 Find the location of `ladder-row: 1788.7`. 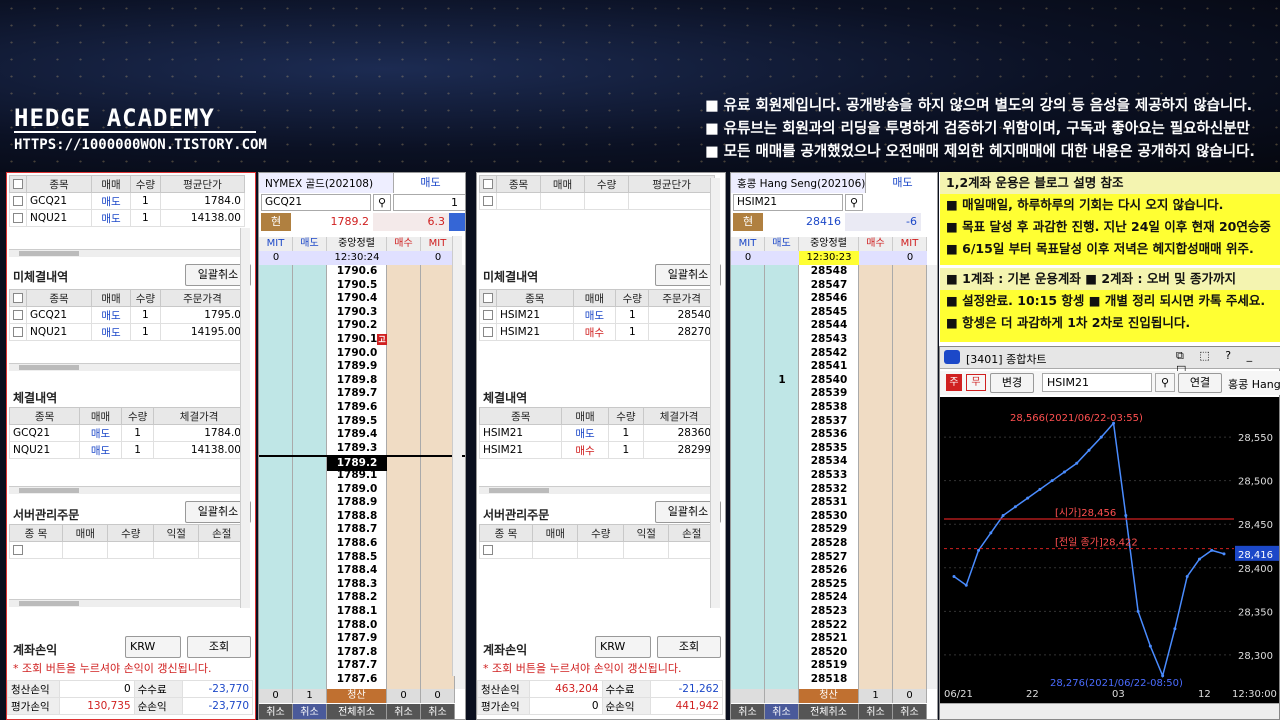

ladder-row: 1788.7 is located at coordinates (362, 530).